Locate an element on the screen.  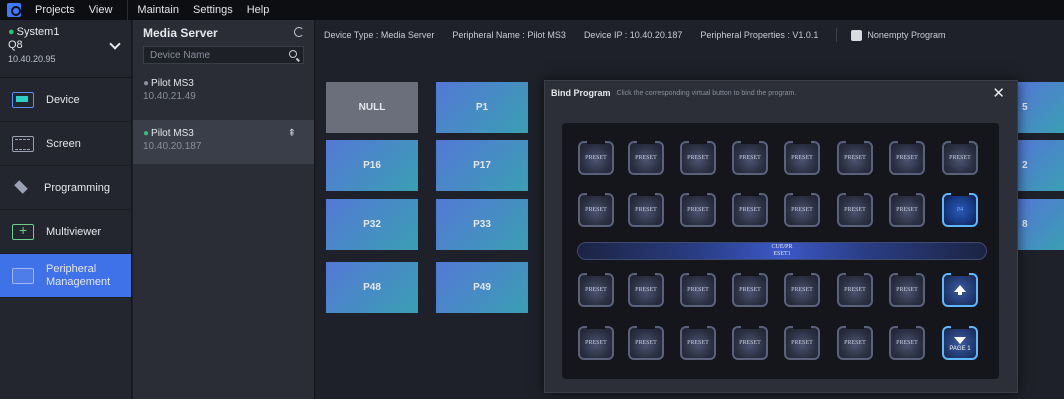
virtual-button-selected: P4 is located at coordinates (960, 210).